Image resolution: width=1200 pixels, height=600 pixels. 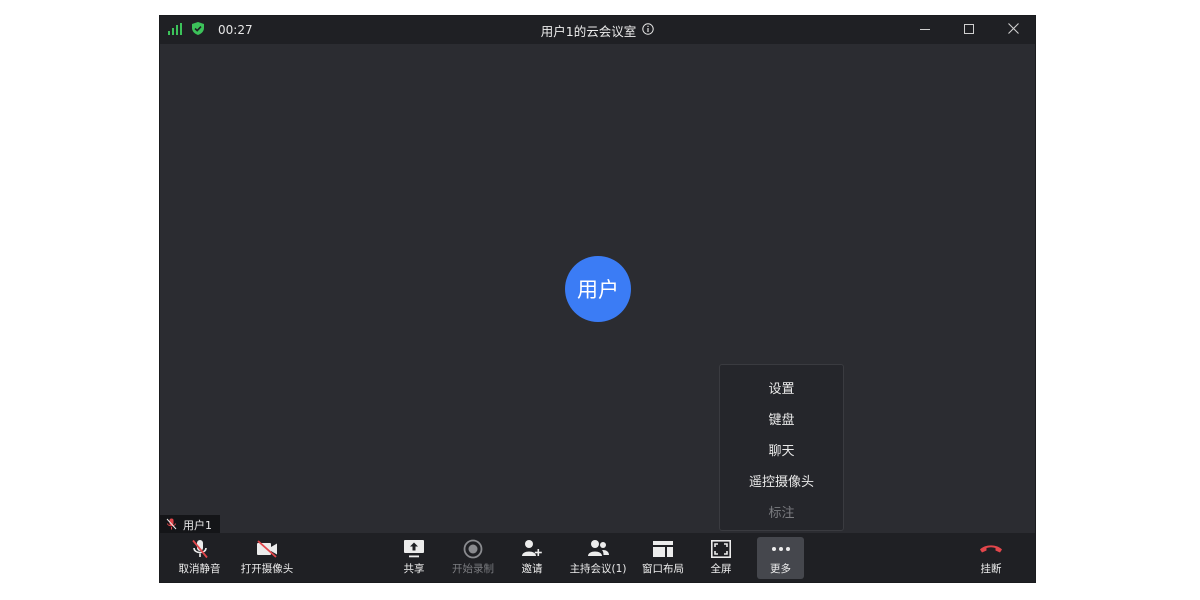 I want to click on more-menu: 设置 键盘 聊天 遥控摄像头 标注, so click(x=781, y=447).